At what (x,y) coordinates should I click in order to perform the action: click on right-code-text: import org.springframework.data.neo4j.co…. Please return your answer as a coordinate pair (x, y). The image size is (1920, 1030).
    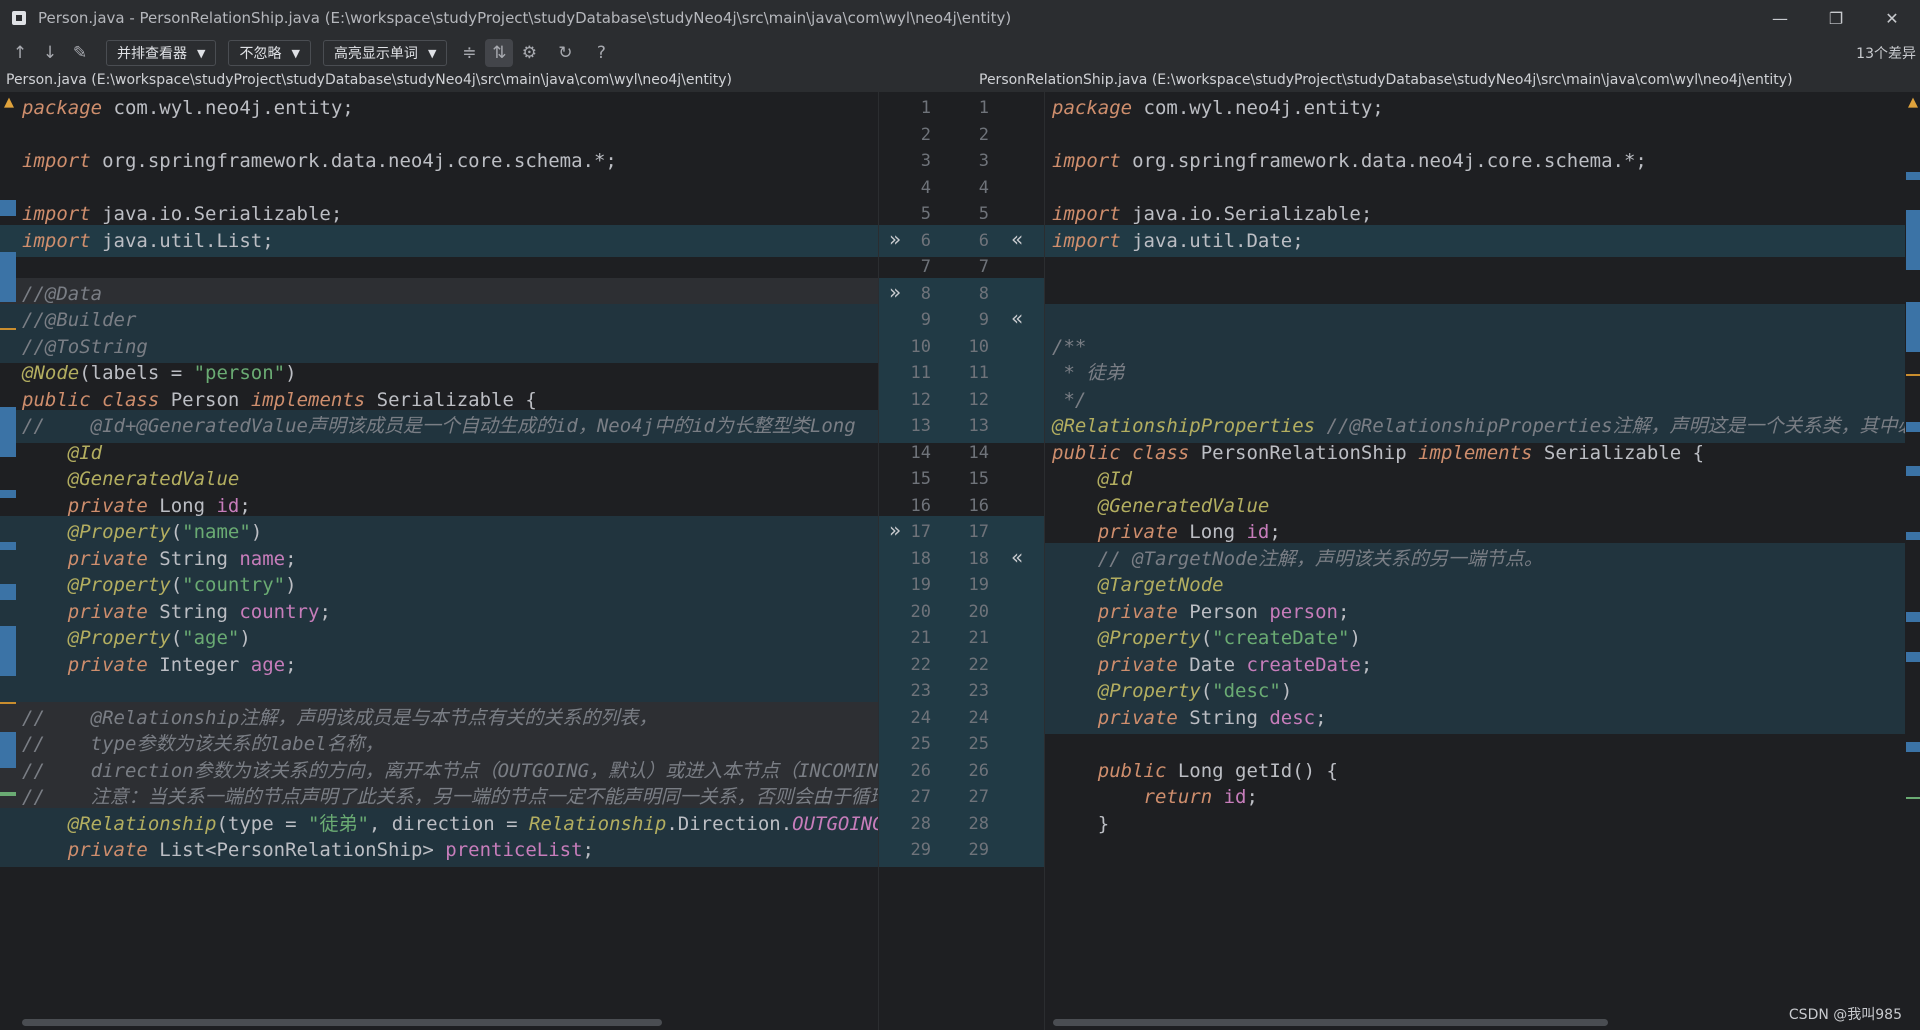
    Looking at the image, I should click on (1349, 161).